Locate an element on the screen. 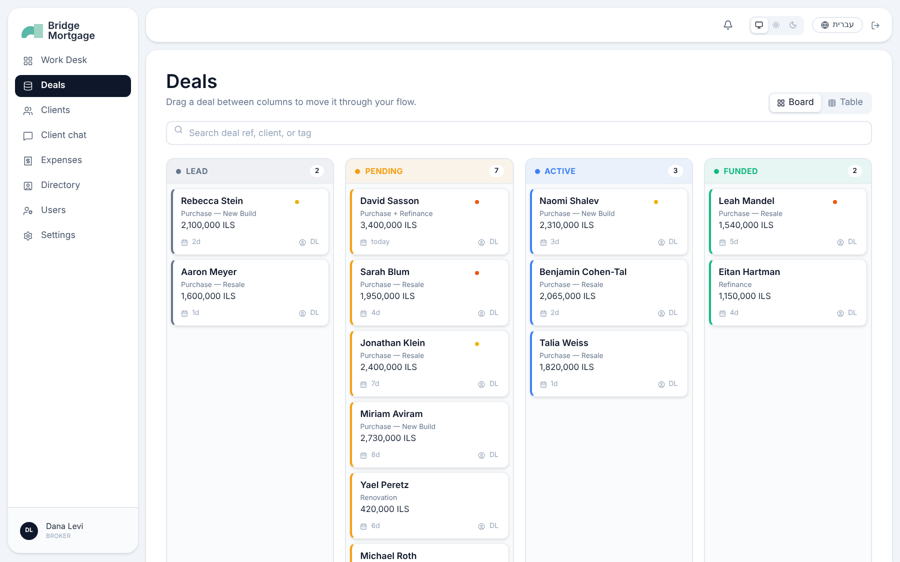  deal-amount: 3,400,000 ILS is located at coordinates (389, 226).